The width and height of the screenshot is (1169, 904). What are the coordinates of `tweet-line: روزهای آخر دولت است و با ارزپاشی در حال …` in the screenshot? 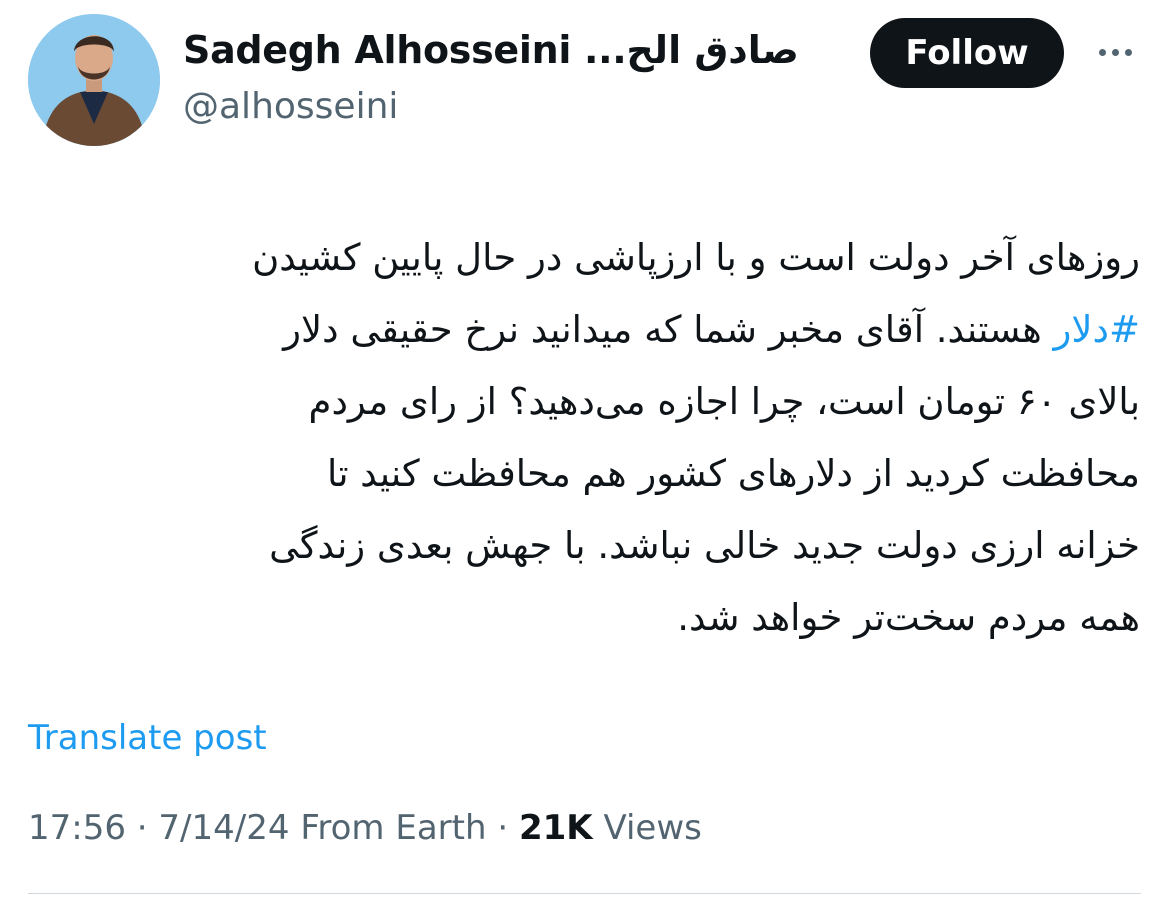 It's located at (696, 257).